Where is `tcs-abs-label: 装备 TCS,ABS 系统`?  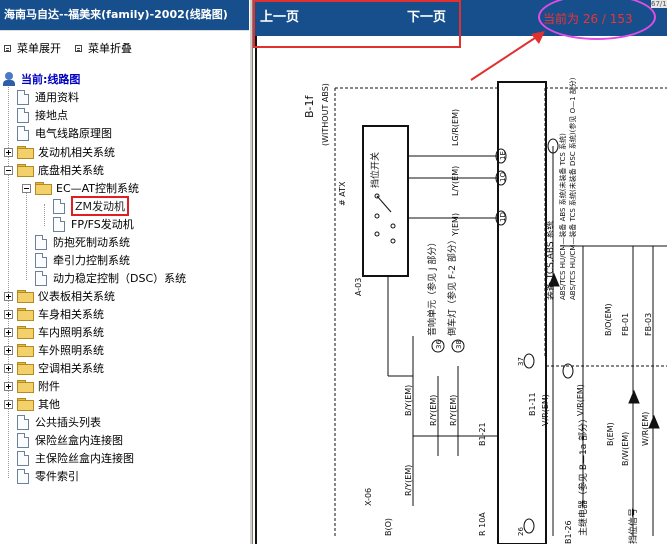 tcs-abs-label: 装备 TCS,ABS 系统 is located at coordinates (550, 260).